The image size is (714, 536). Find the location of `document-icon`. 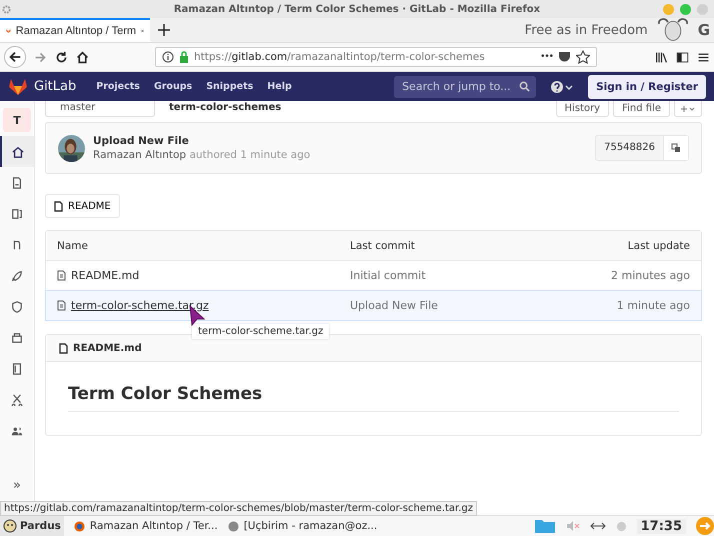

document-icon is located at coordinates (17, 182).